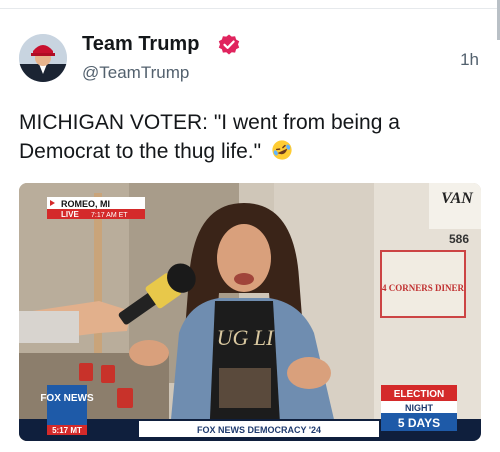 Image resolution: width=500 pixels, height=452 pixels. What do you see at coordinates (109, 215) in the screenshot?
I see `live-time: 7:17 AM ET` at bounding box center [109, 215].